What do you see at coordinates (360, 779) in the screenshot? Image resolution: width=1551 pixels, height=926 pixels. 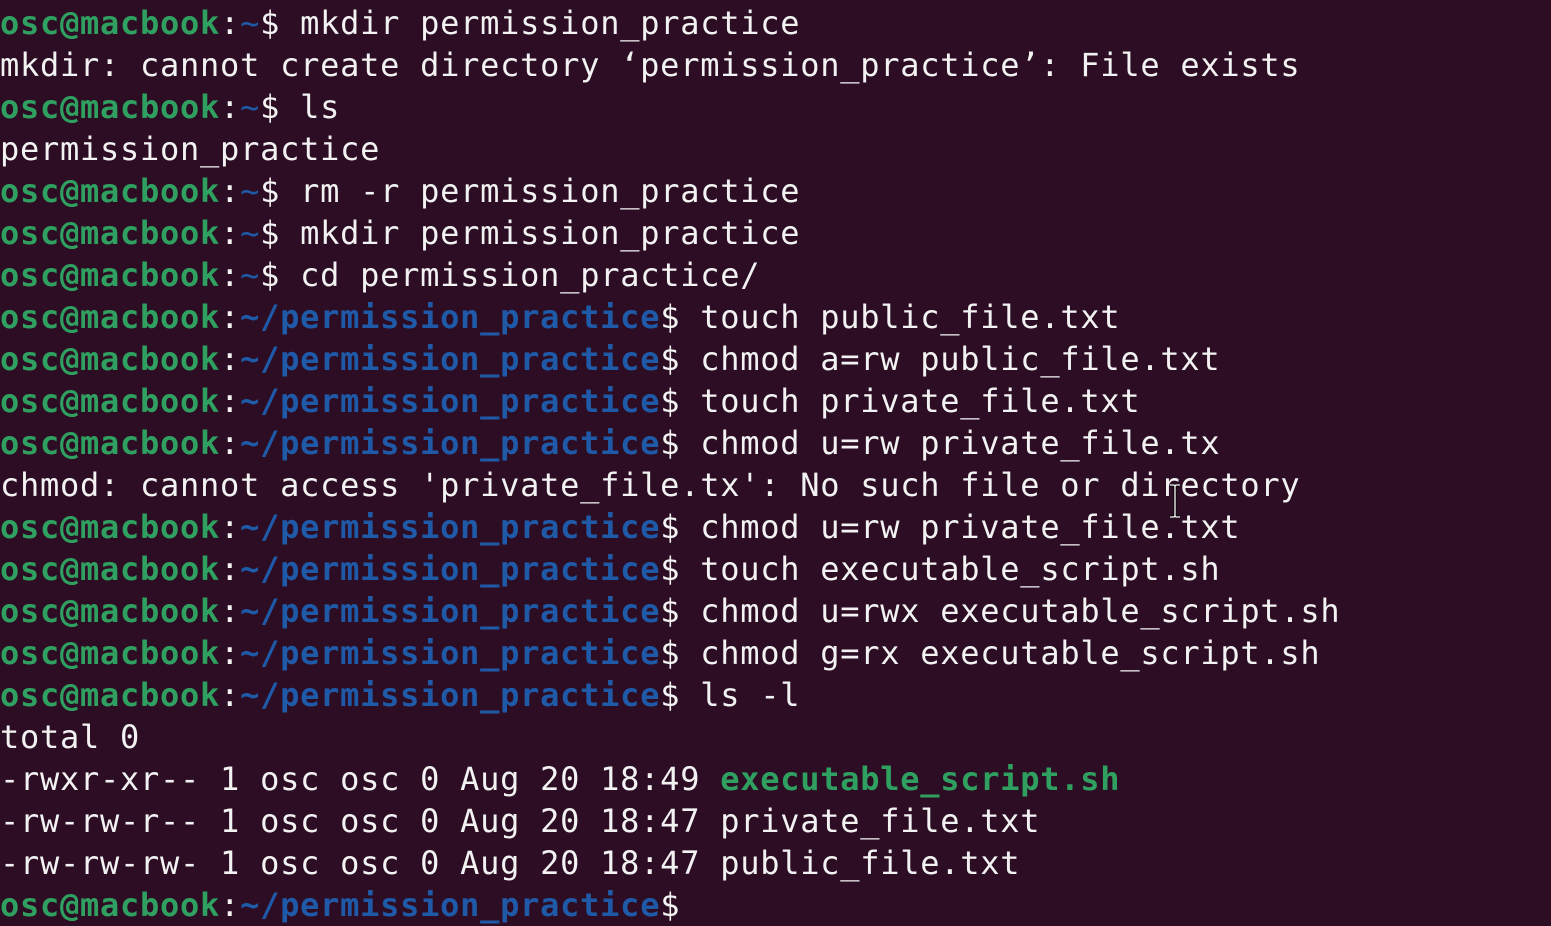 I see `file-metadata: -rwxr-xr-- 1 osc osc 0 Aug 20 18:49` at bounding box center [360, 779].